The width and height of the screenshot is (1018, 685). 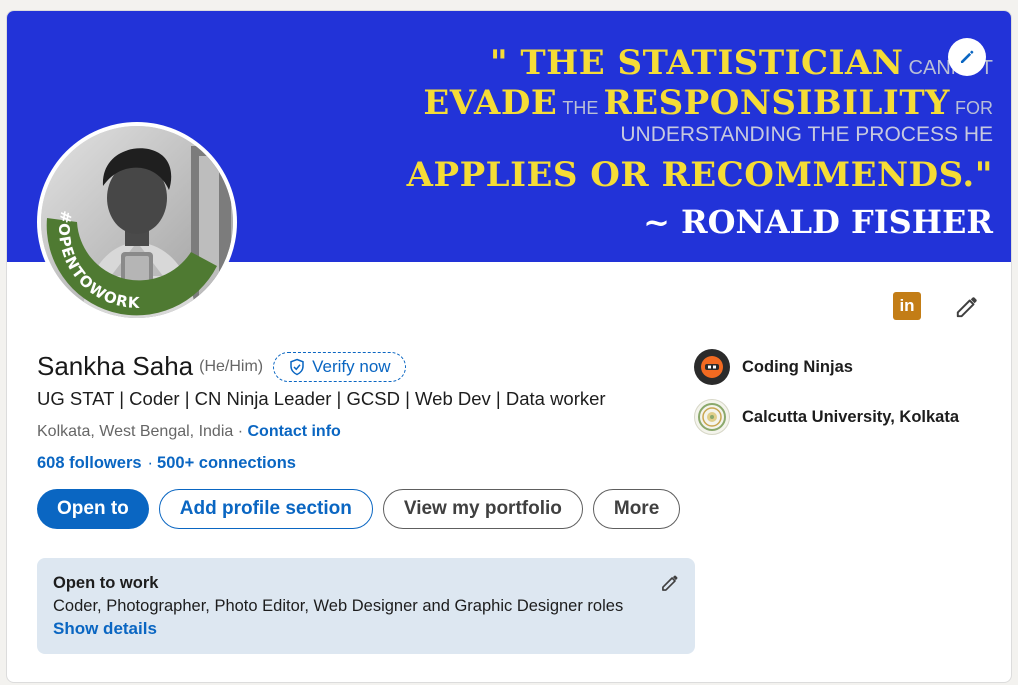 What do you see at coordinates (89, 463) in the screenshot?
I see `followers-link: 608 followers` at bounding box center [89, 463].